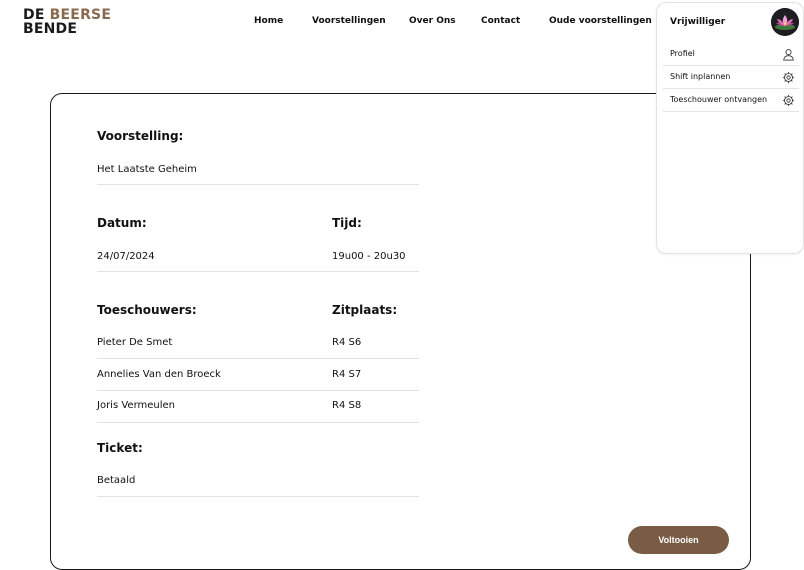 Image resolution: width=804 pixels, height=570 pixels. Describe the element at coordinates (347, 223) in the screenshot. I see `tijd-label: Tijd:` at that location.